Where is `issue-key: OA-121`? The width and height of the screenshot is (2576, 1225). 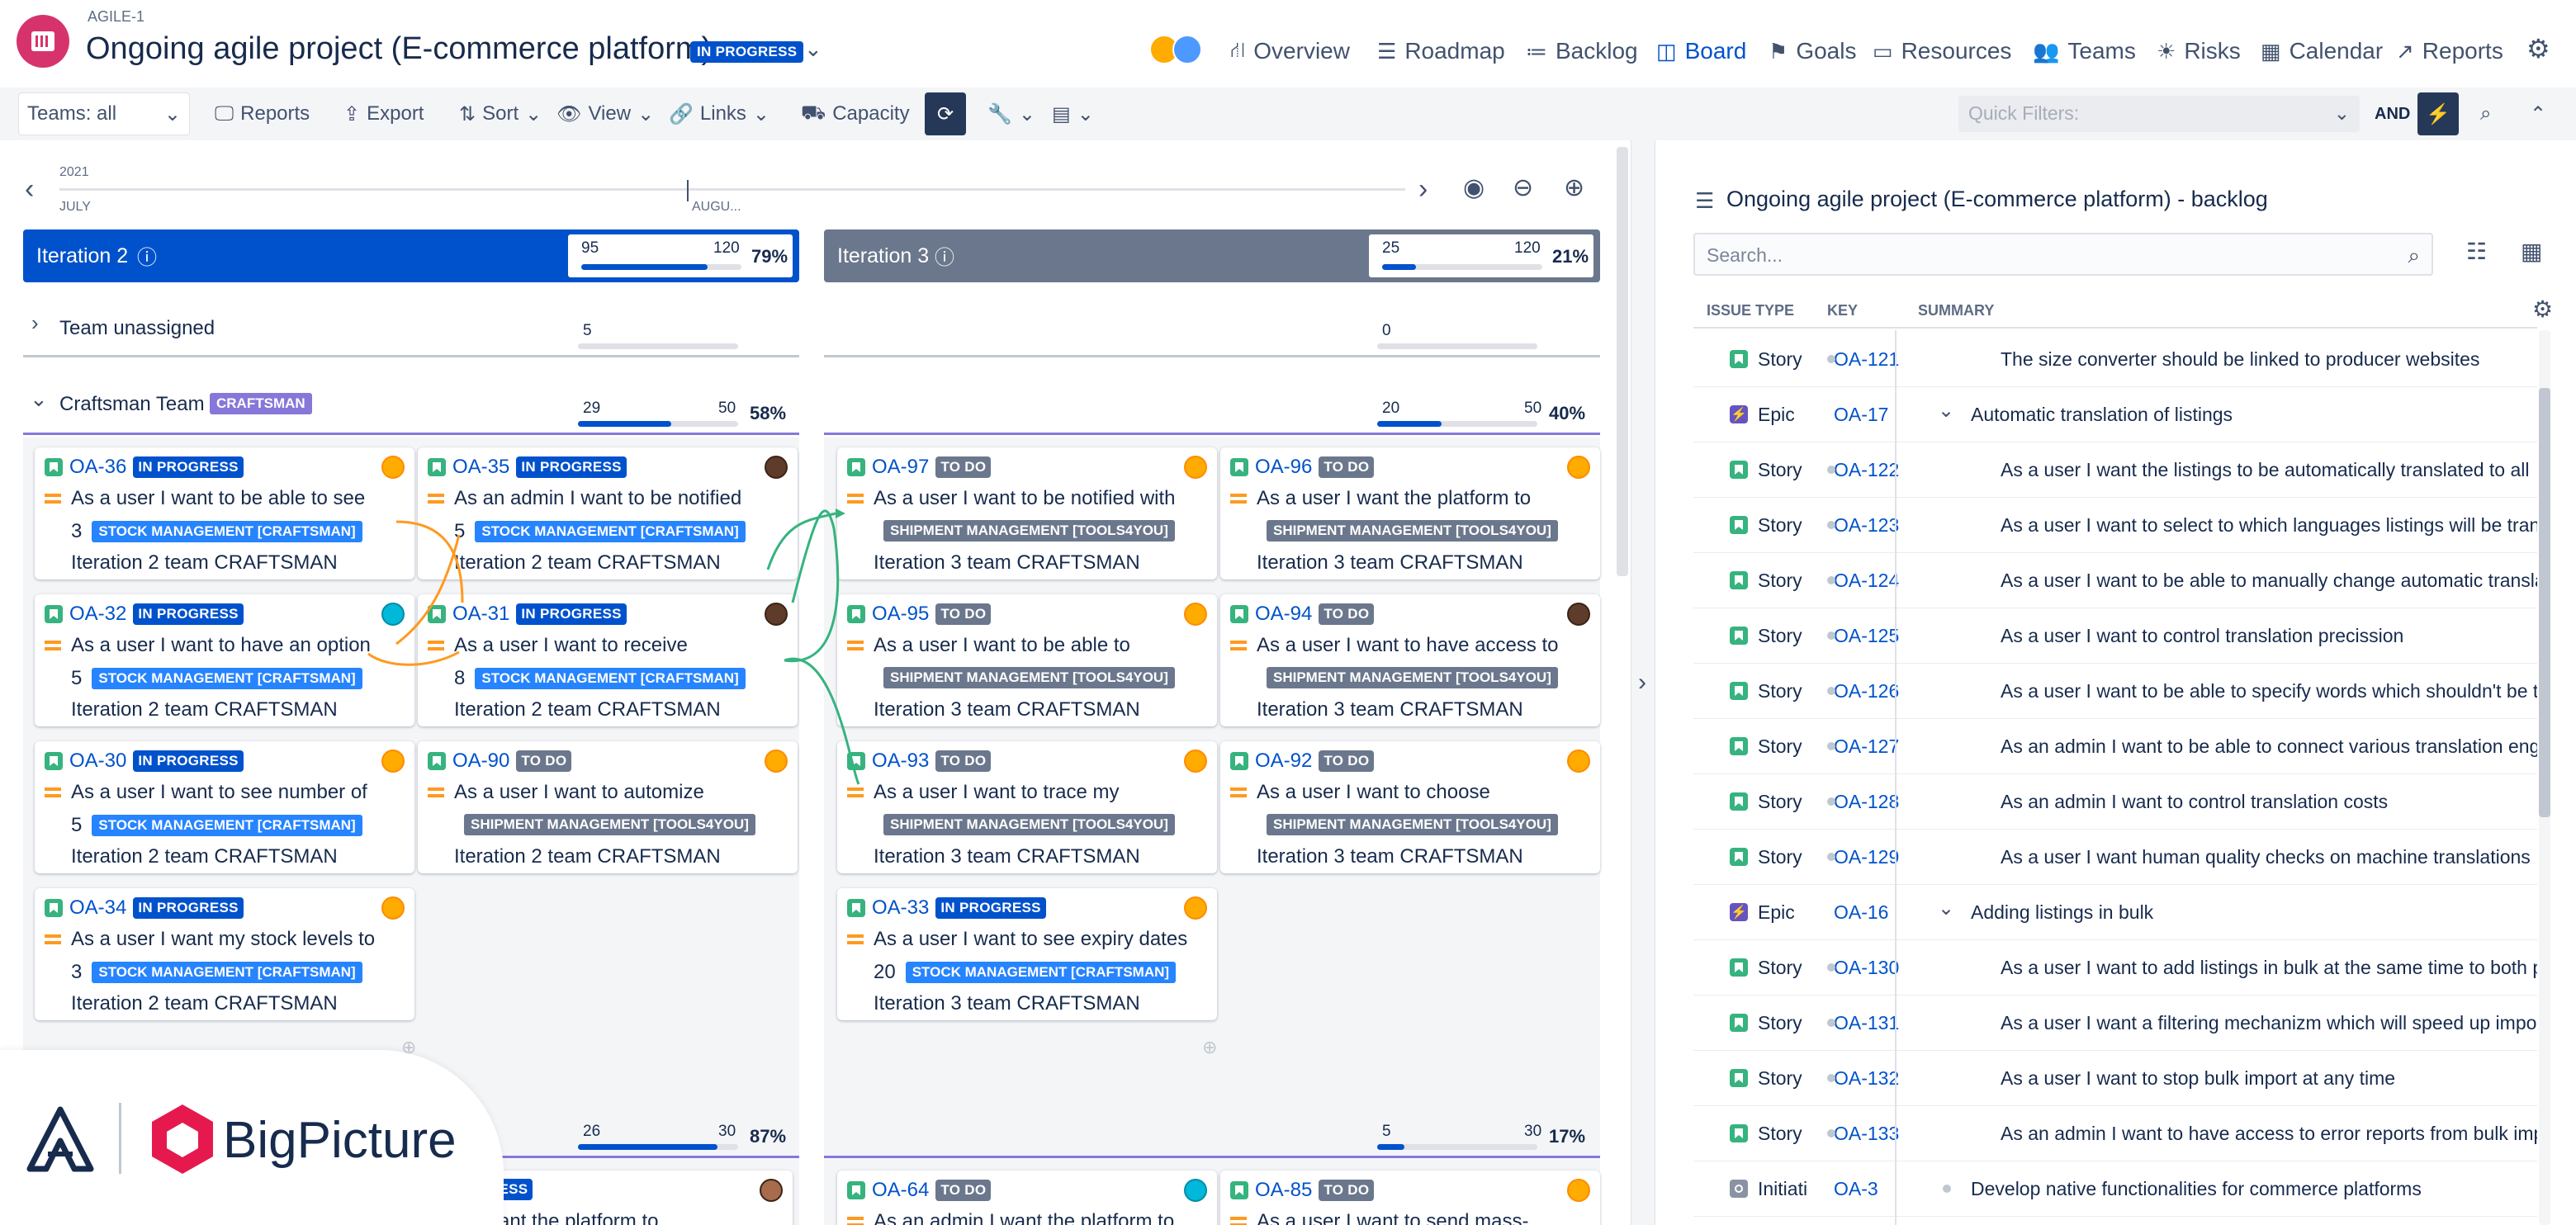
issue-key: OA-121 is located at coordinates (1866, 360).